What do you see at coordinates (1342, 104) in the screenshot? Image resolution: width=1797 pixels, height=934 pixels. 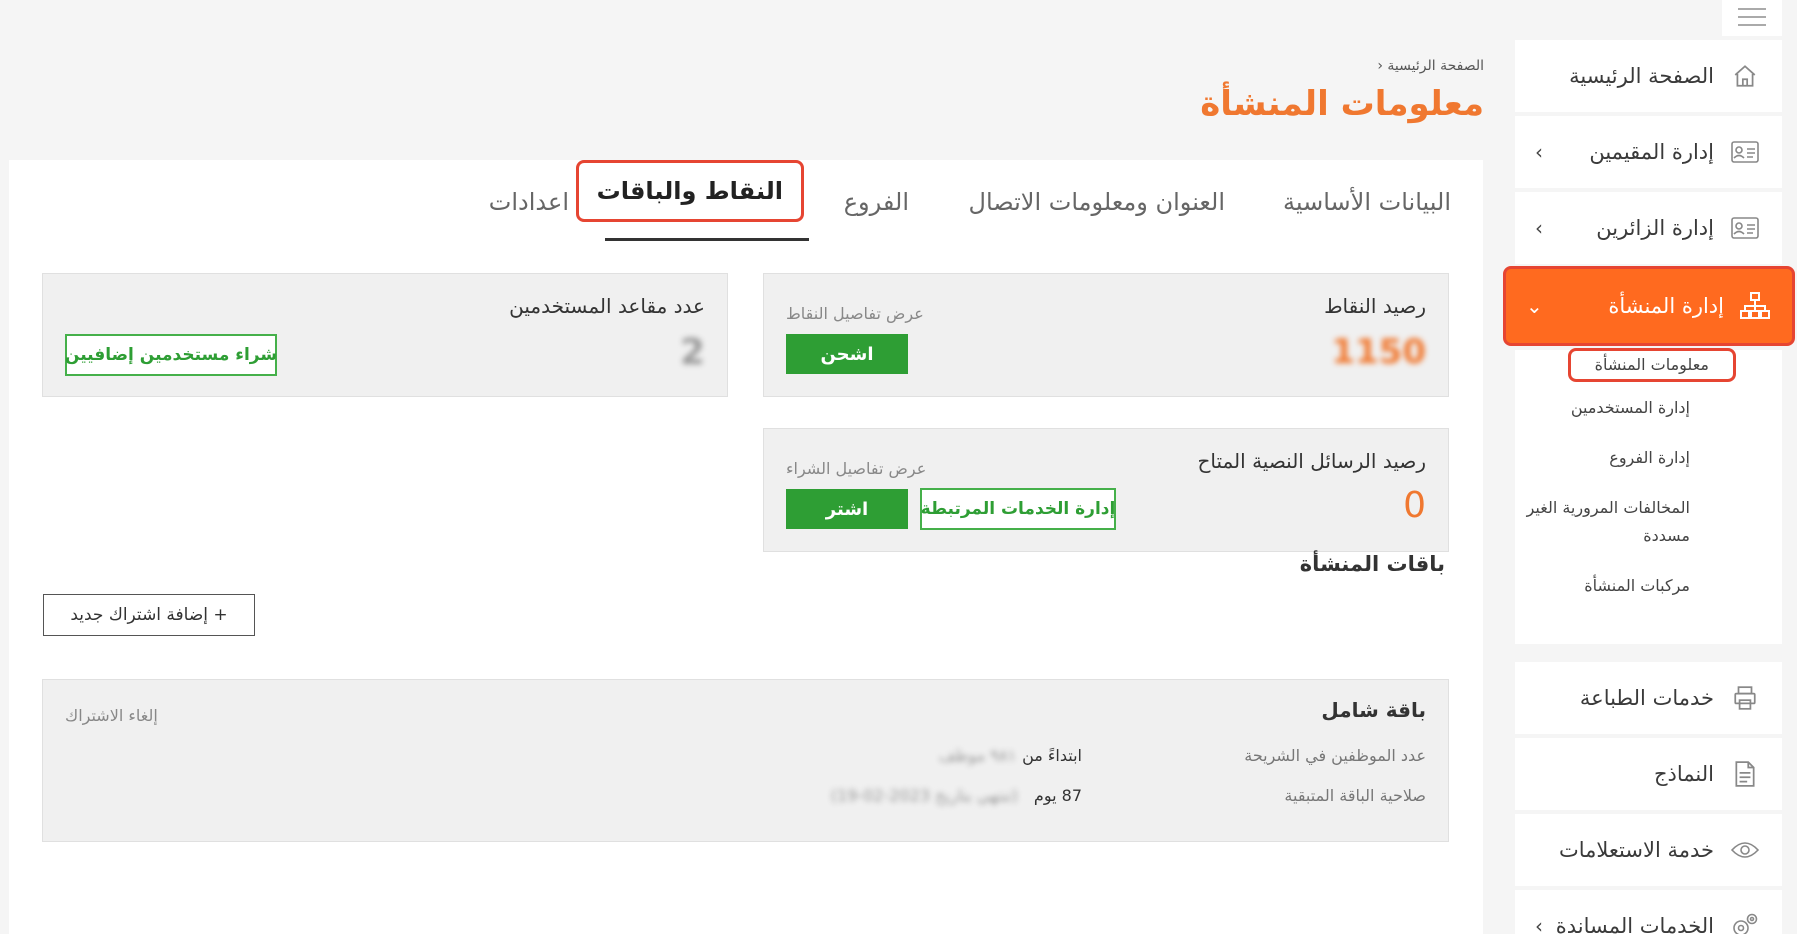 I see `page-title: معلومات المنشأة` at bounding box center [1342, 104].